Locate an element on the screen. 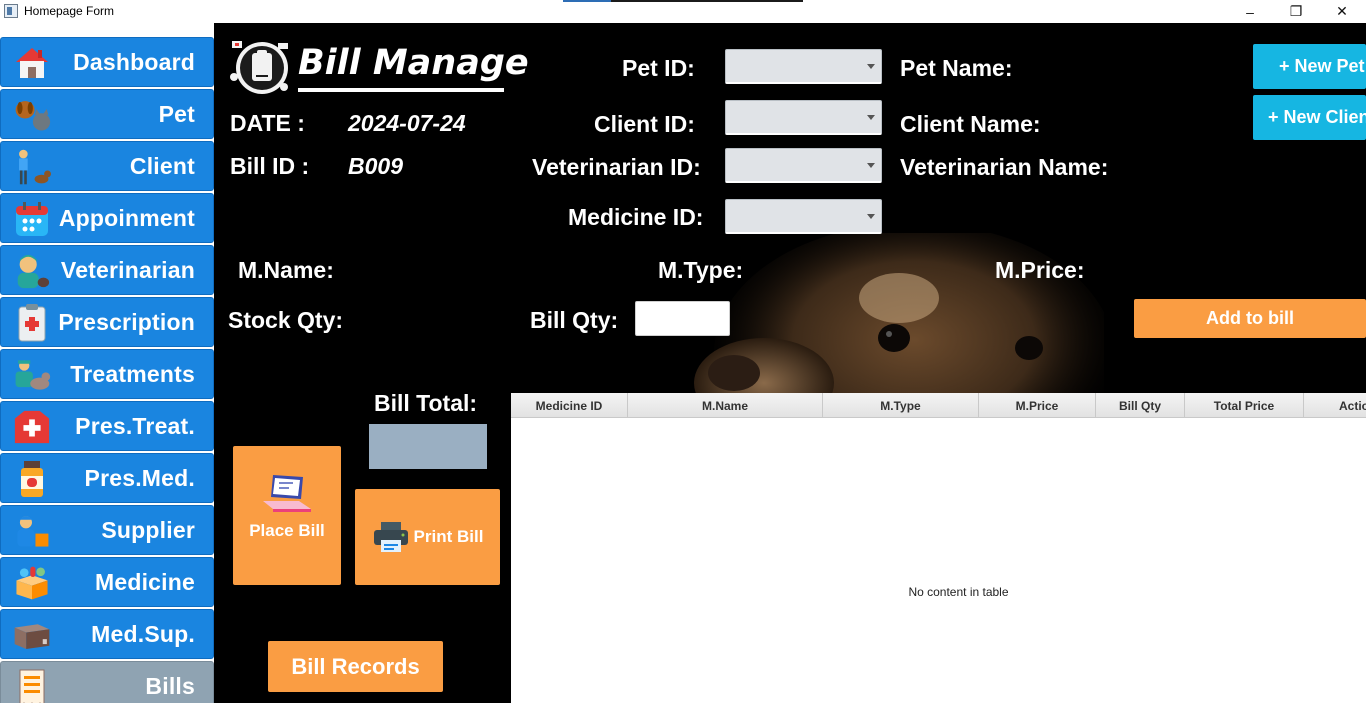  maximize-button: ❐ is located at coordinates (1296, 11).